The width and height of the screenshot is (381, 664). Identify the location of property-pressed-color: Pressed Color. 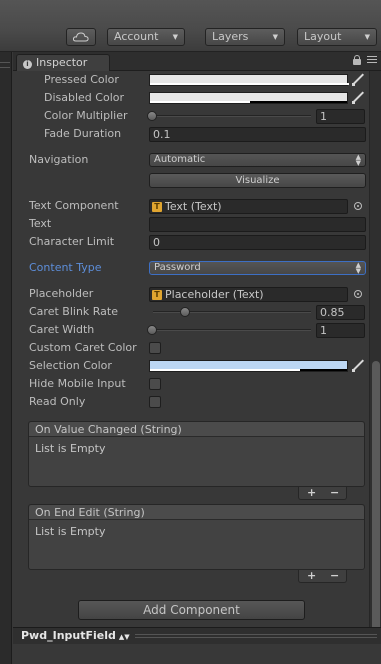
(191, 80).